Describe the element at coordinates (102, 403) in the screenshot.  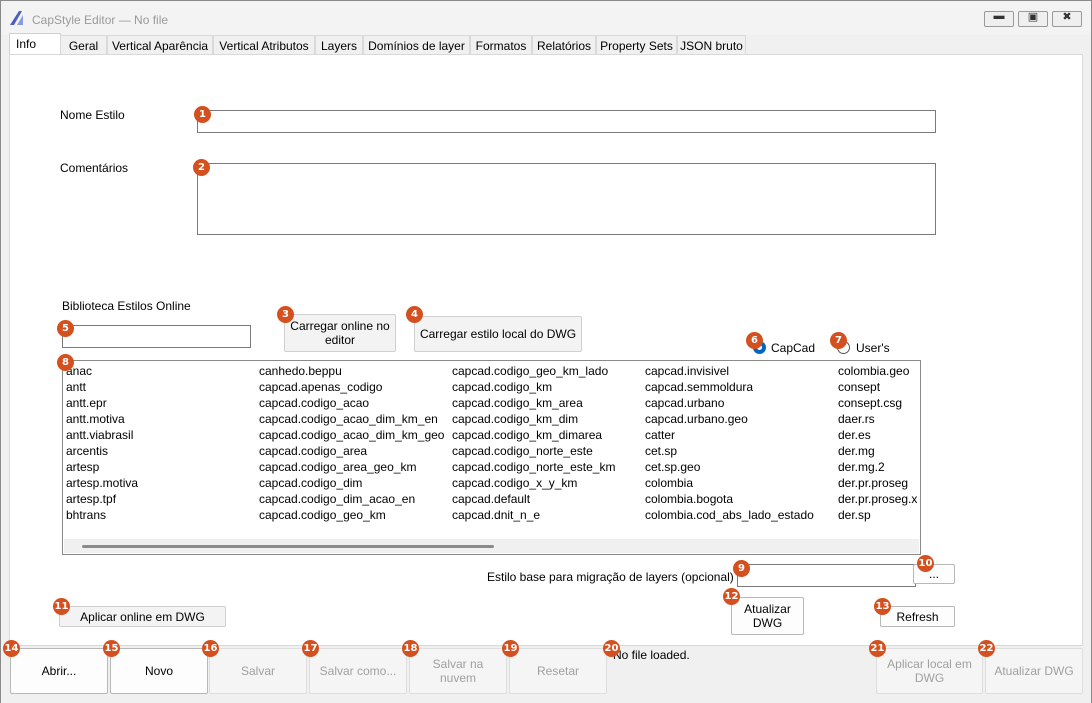
I see `list-item: antt.epr` at that location.